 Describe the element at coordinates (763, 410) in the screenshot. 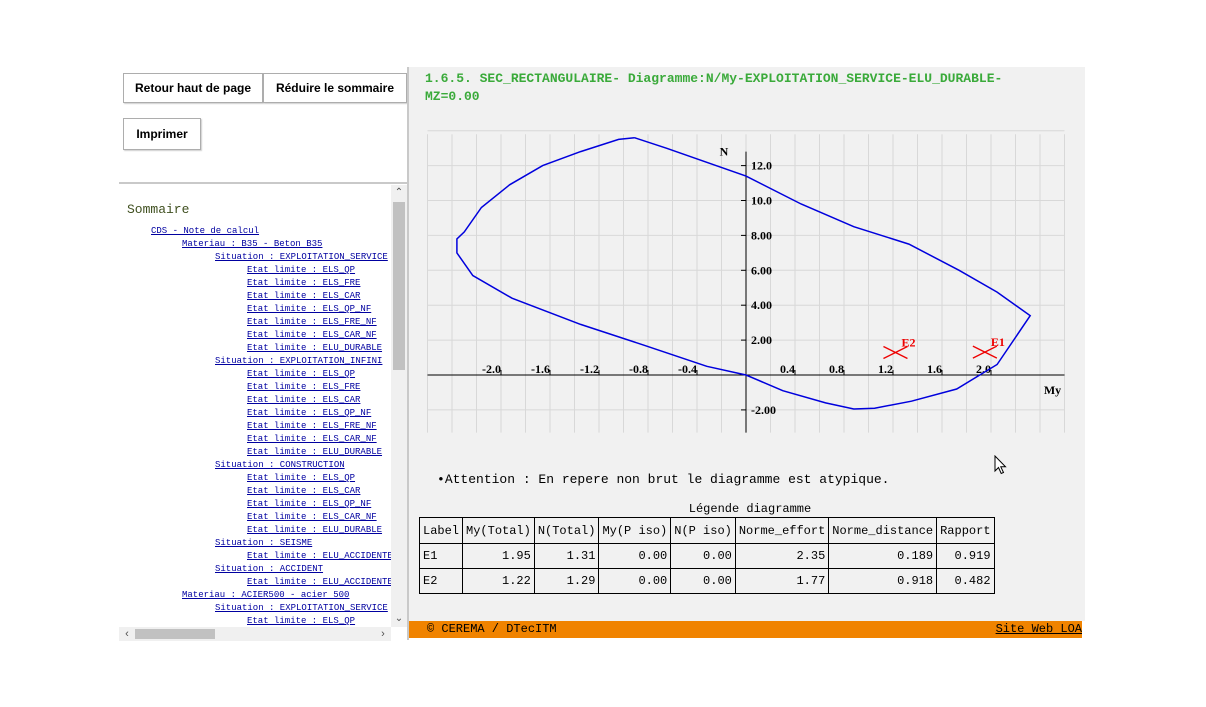

I see `y-tick-label: -2.00` at that location.